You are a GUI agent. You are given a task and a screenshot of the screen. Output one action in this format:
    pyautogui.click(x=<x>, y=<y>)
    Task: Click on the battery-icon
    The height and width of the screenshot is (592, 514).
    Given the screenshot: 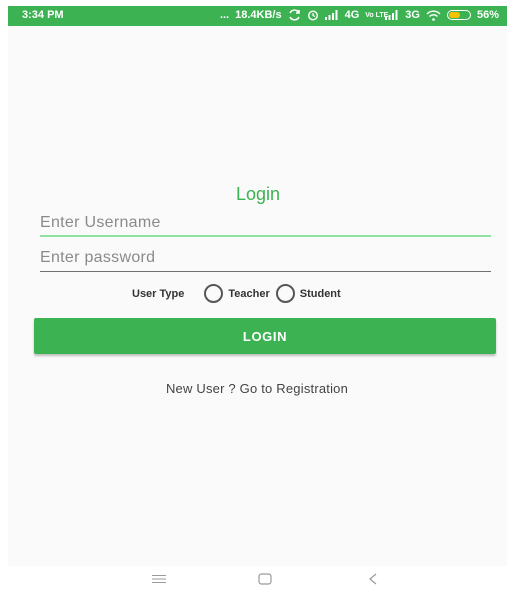 What is the action you would take?
    pyautogui.click(x=458, y=15)
    